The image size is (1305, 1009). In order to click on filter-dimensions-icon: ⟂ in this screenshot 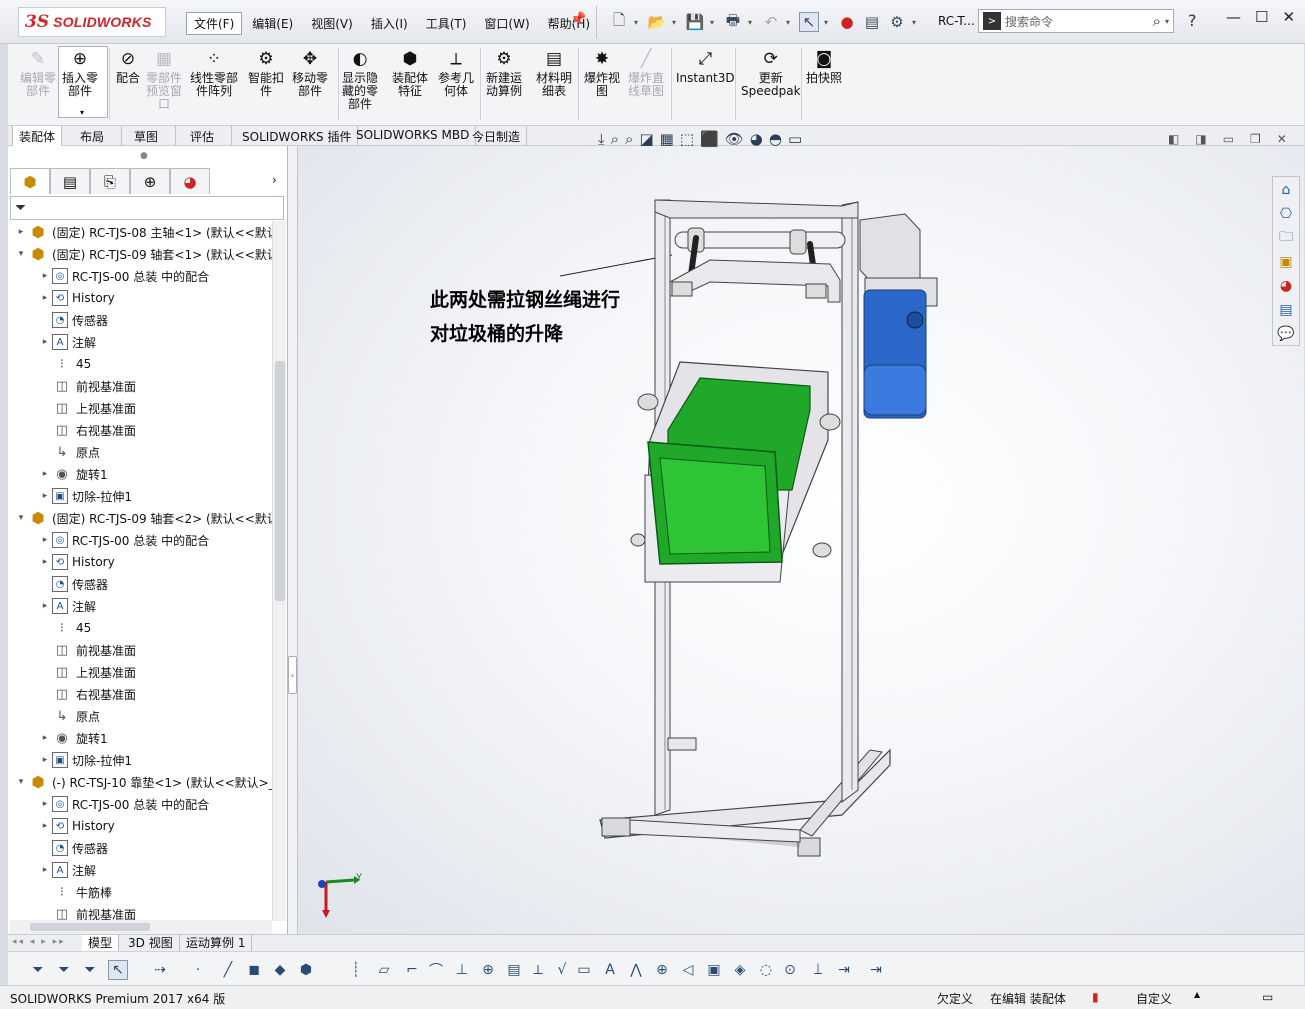, I will do `click(538, 970)`.